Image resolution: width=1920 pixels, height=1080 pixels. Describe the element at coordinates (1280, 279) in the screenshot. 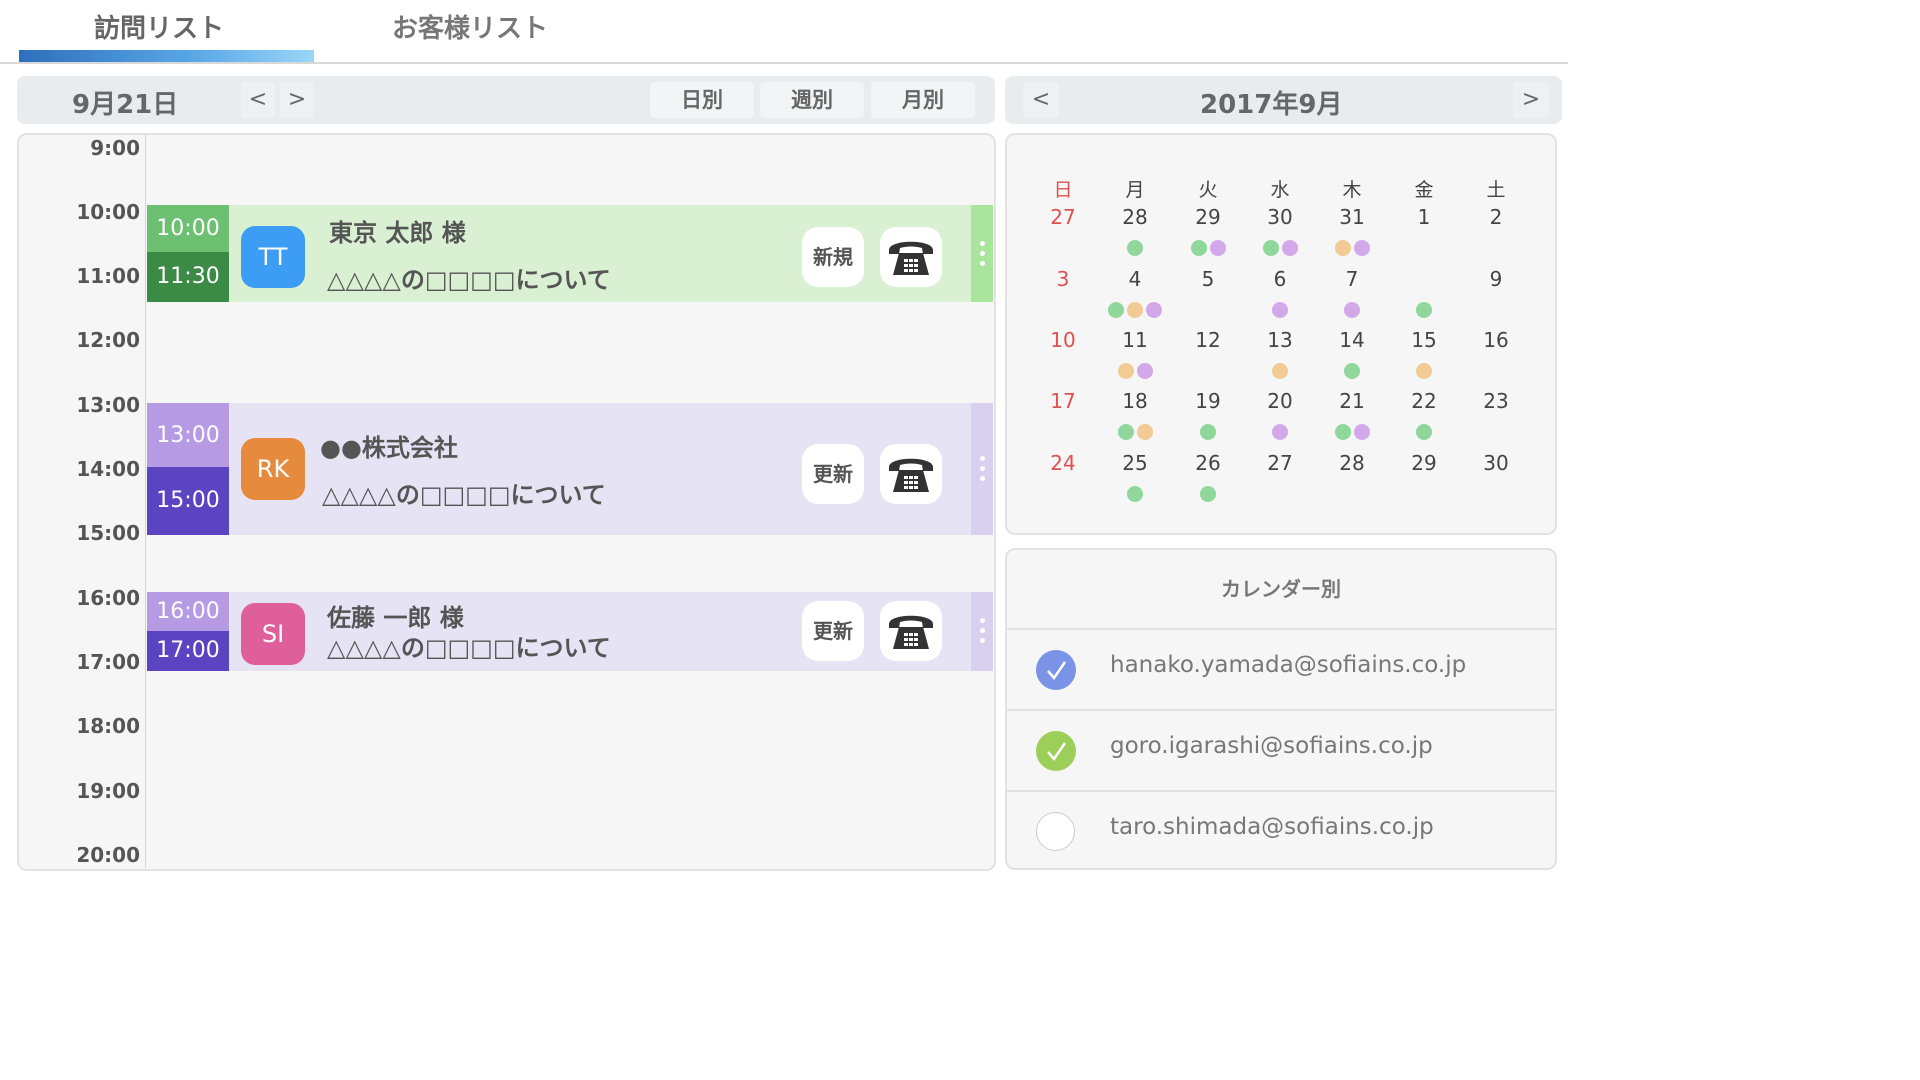

I see `calendar-day: 6` at that location.